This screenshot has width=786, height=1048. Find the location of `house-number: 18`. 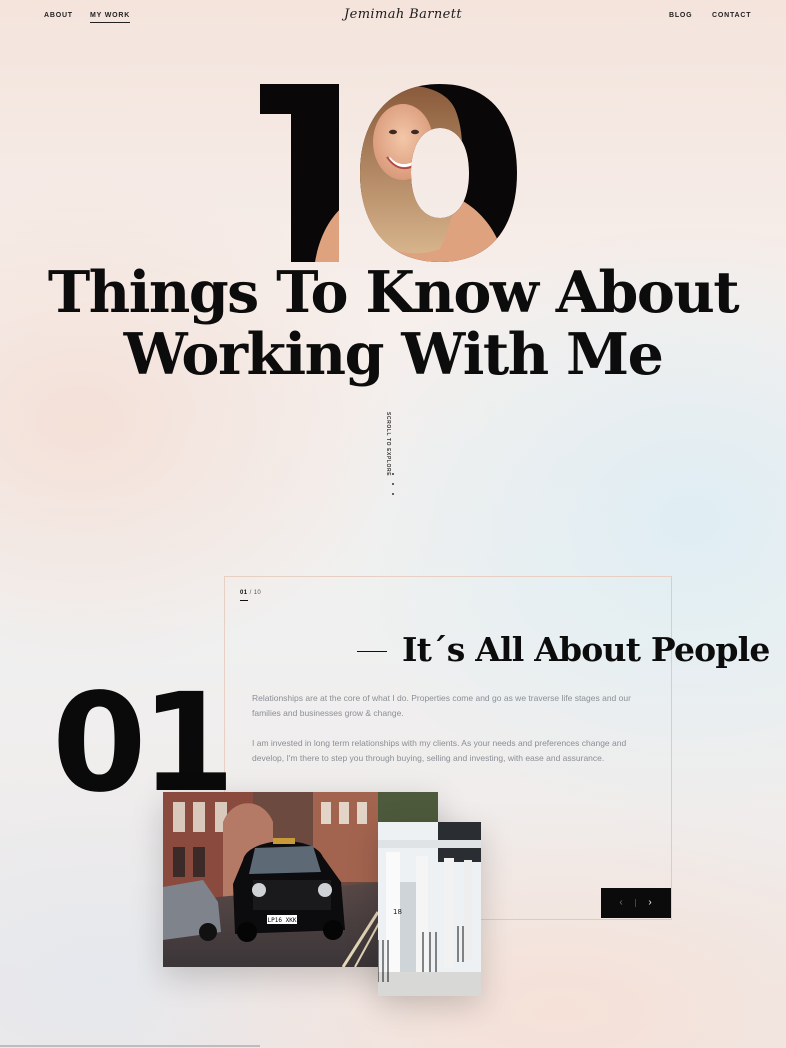

house-number: 18 is located at coordinates (397, 912).